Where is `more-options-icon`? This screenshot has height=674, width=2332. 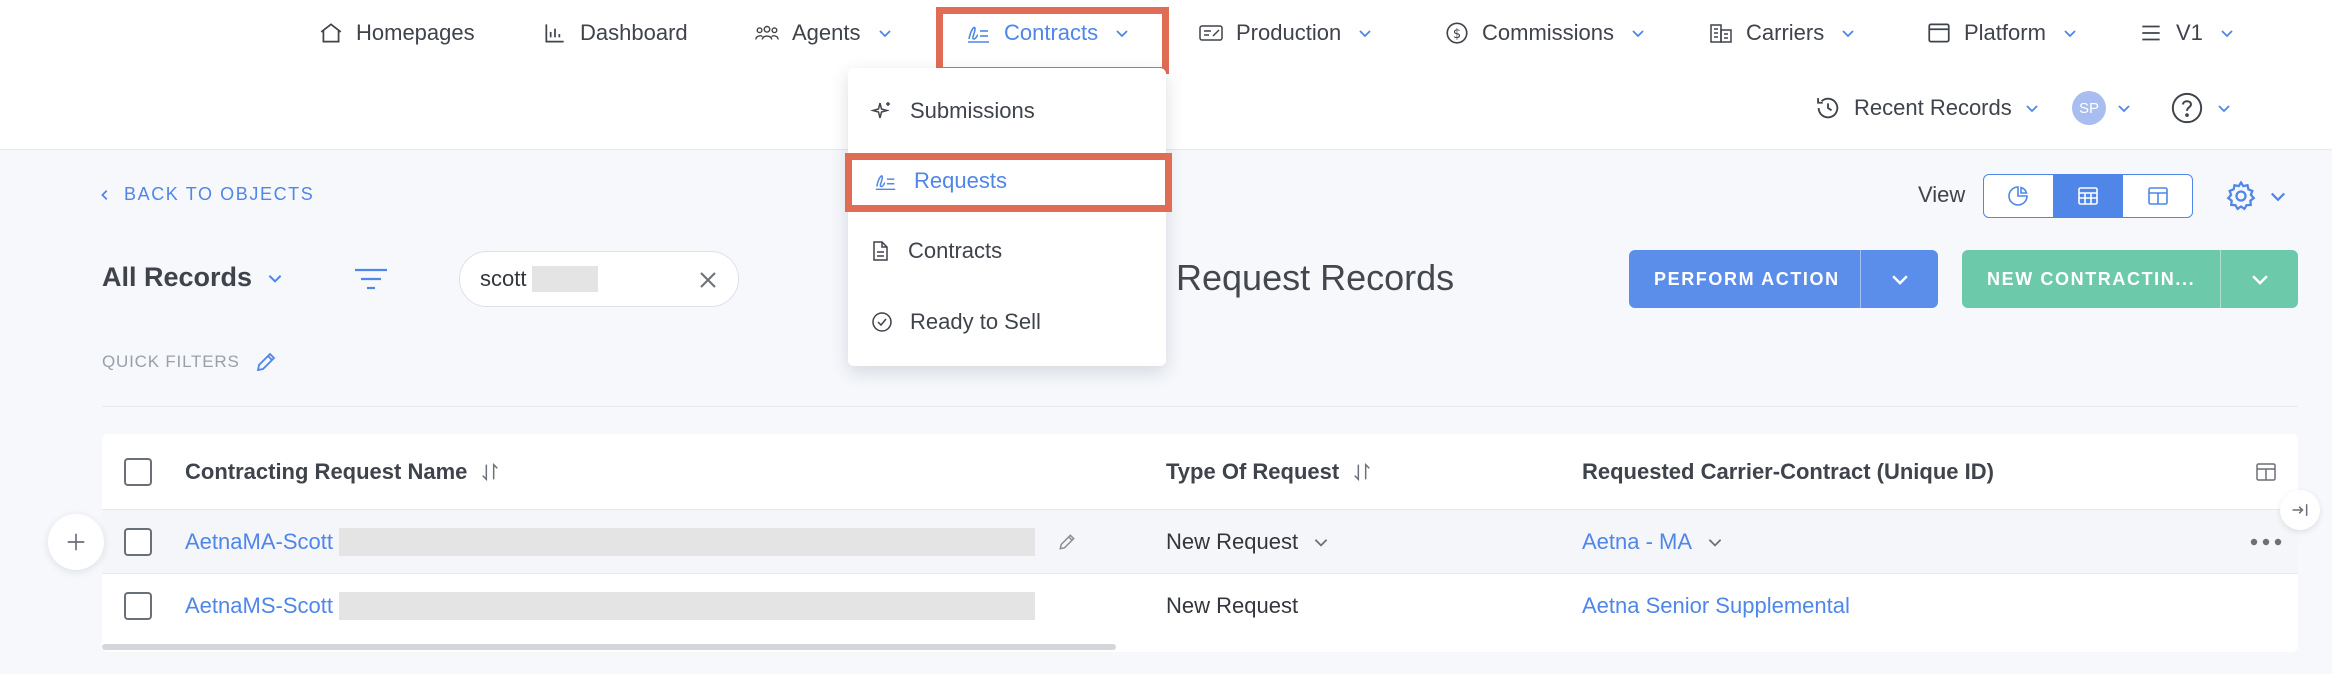 more-options-icon is located at coordinates (2266, 542).